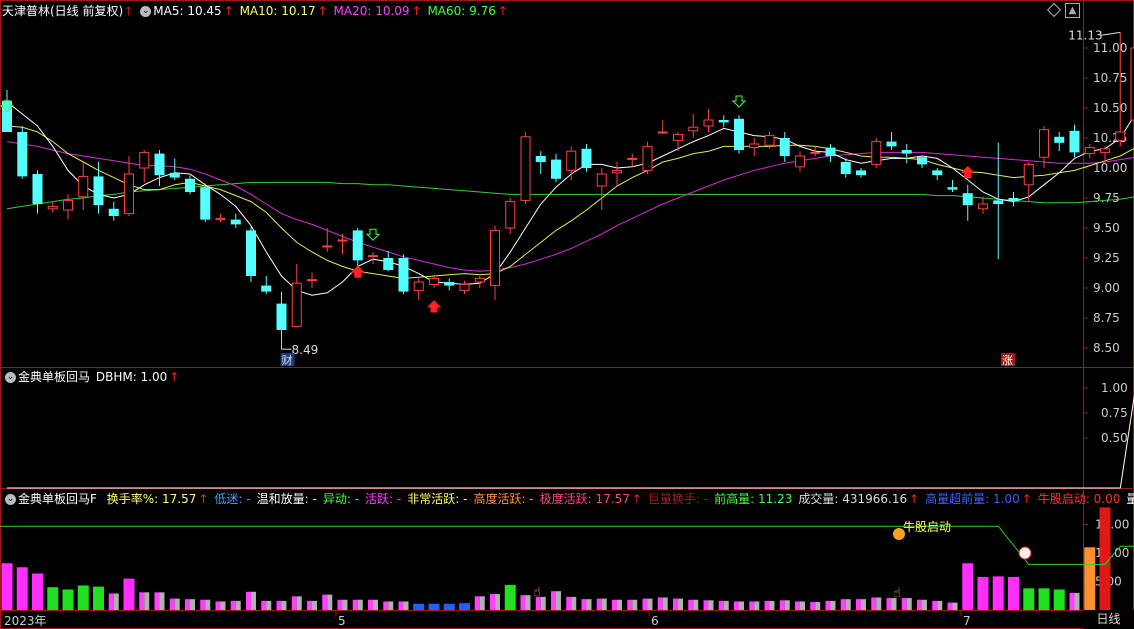  I want to click on indicator2-item: 牛股启动: 0.00, so click(1079, 499).